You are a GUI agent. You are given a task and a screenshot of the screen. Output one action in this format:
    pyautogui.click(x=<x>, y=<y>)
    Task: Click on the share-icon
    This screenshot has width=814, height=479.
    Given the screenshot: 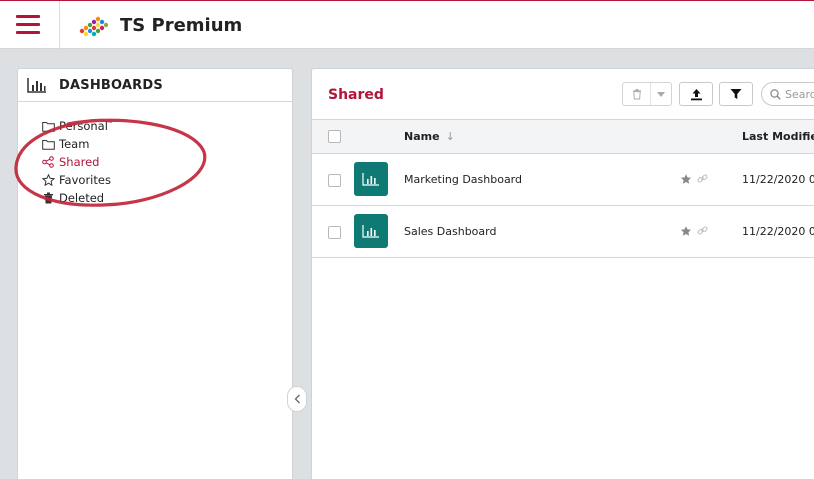 What is the action you would take?
    pyautogui.click(x=48, y=162)
    